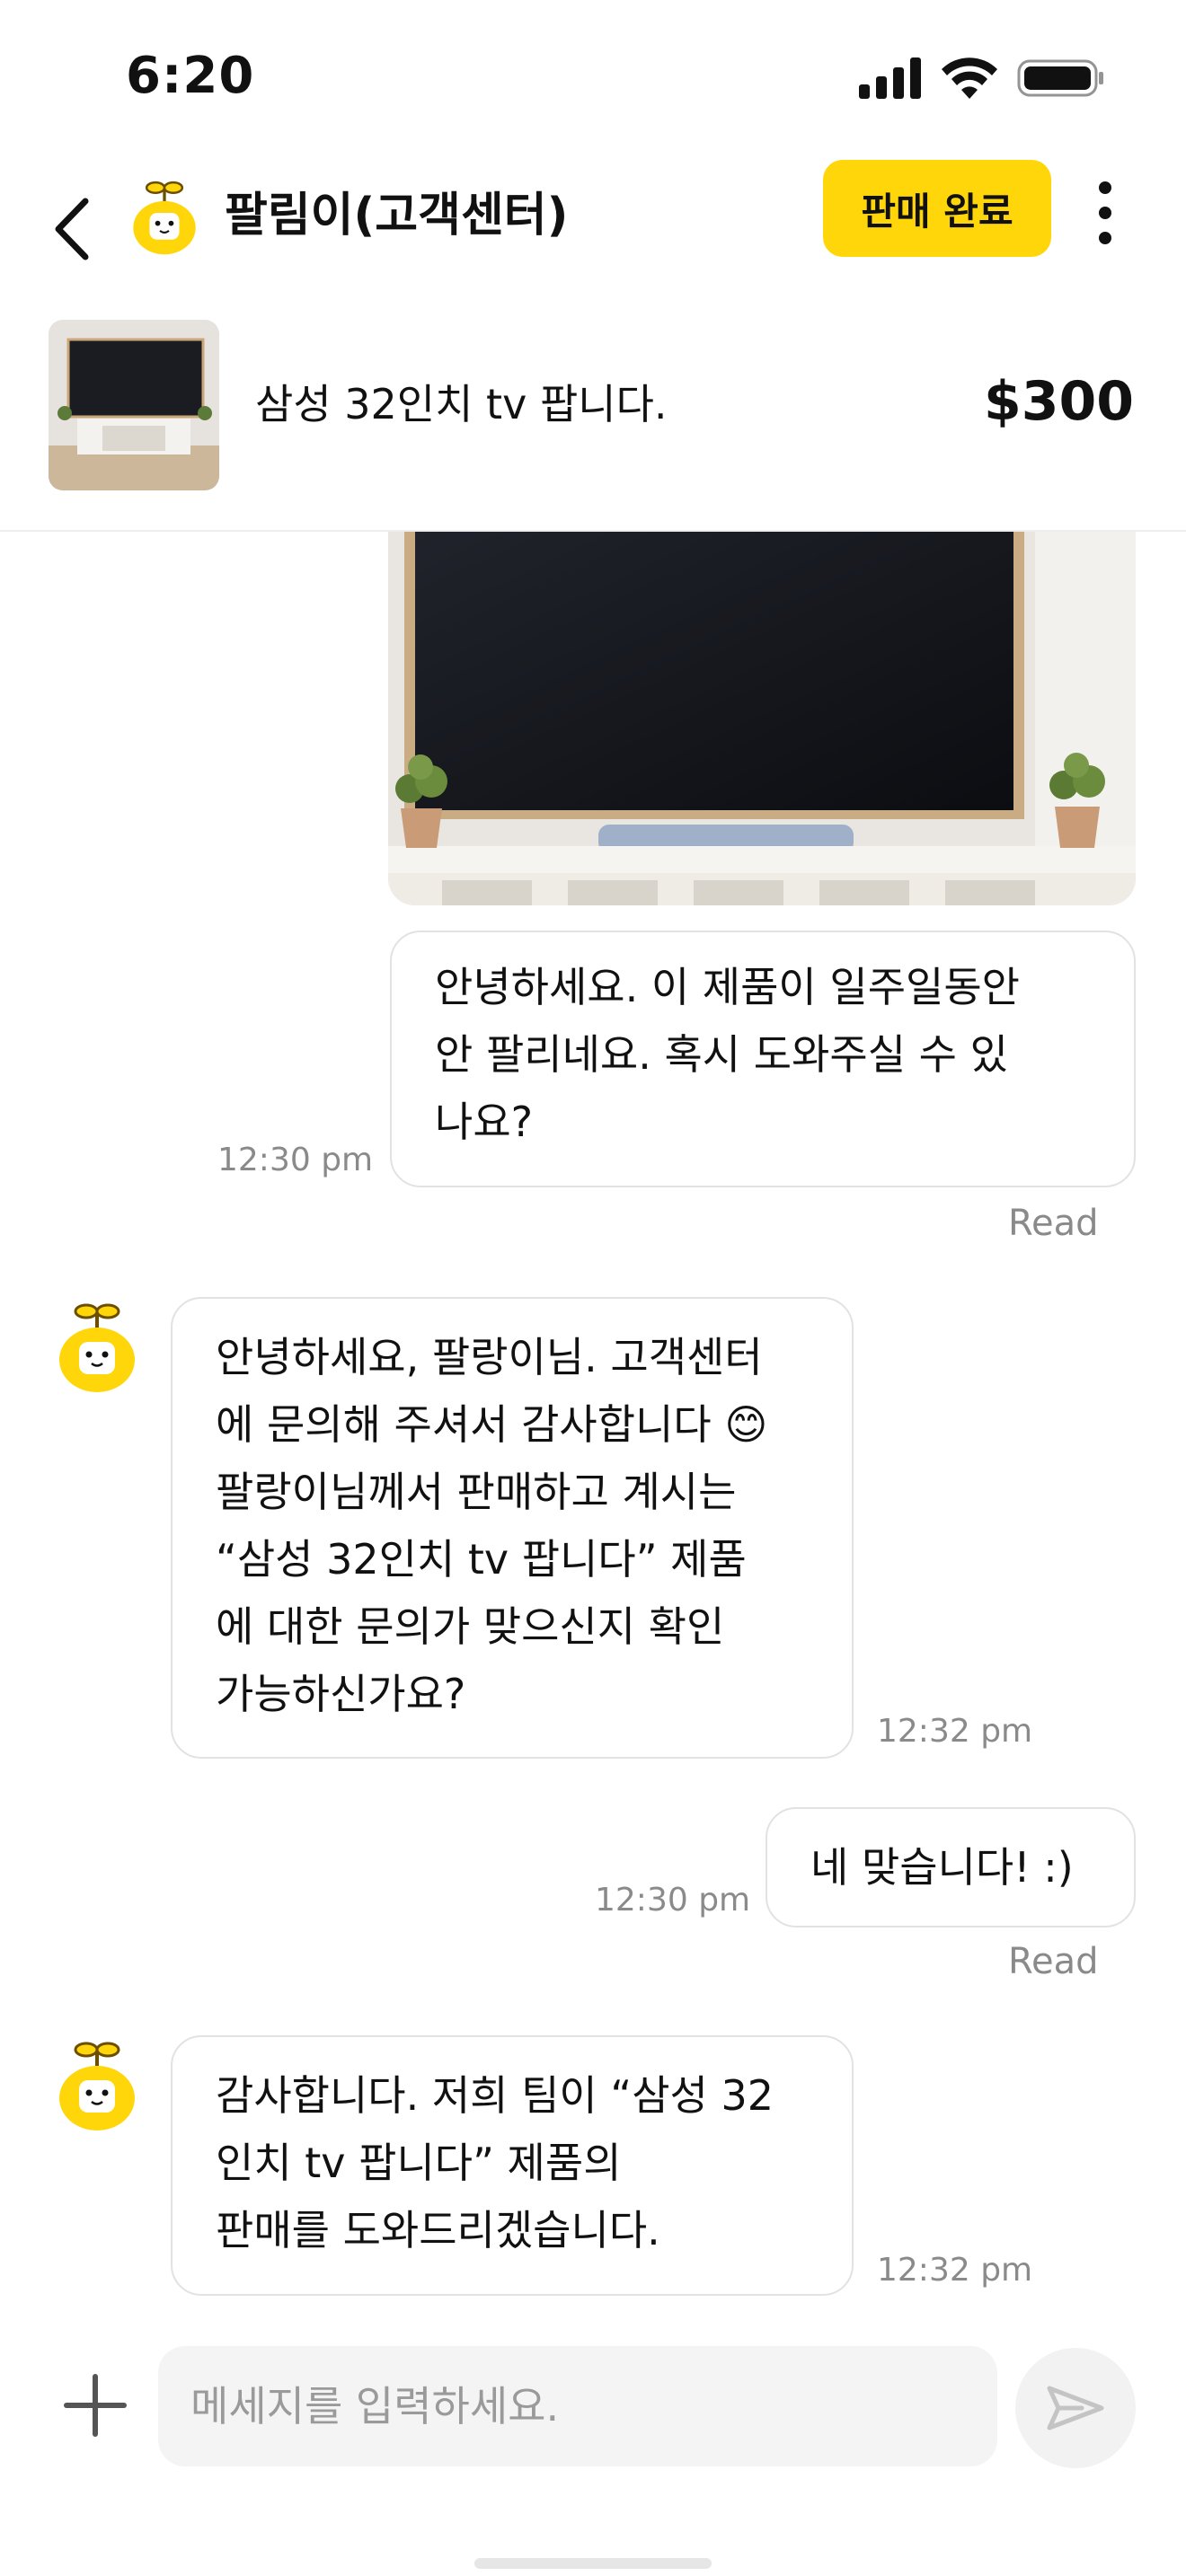 Image resolution: width=1186 pixels, height=2576 pixels. Describe the element at coordinates (942, 1867) in the screenshot. I see `message-text-line: 네 맞습니다! :)` at that location.